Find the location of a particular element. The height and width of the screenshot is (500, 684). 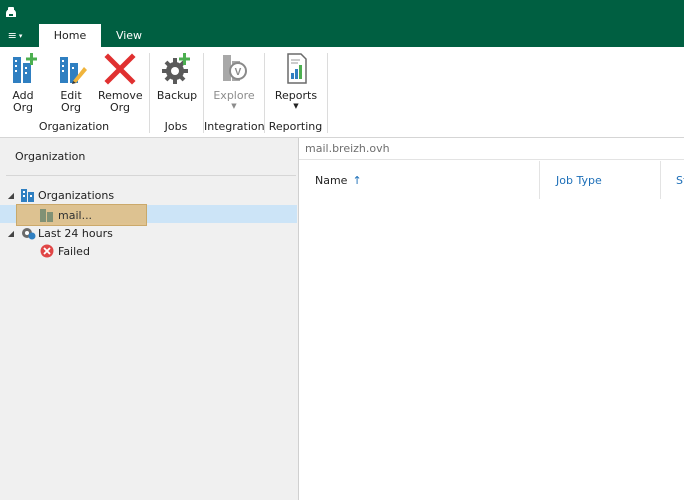

sort-ascending-icon: ↑ is located at coordinates (357, 180).